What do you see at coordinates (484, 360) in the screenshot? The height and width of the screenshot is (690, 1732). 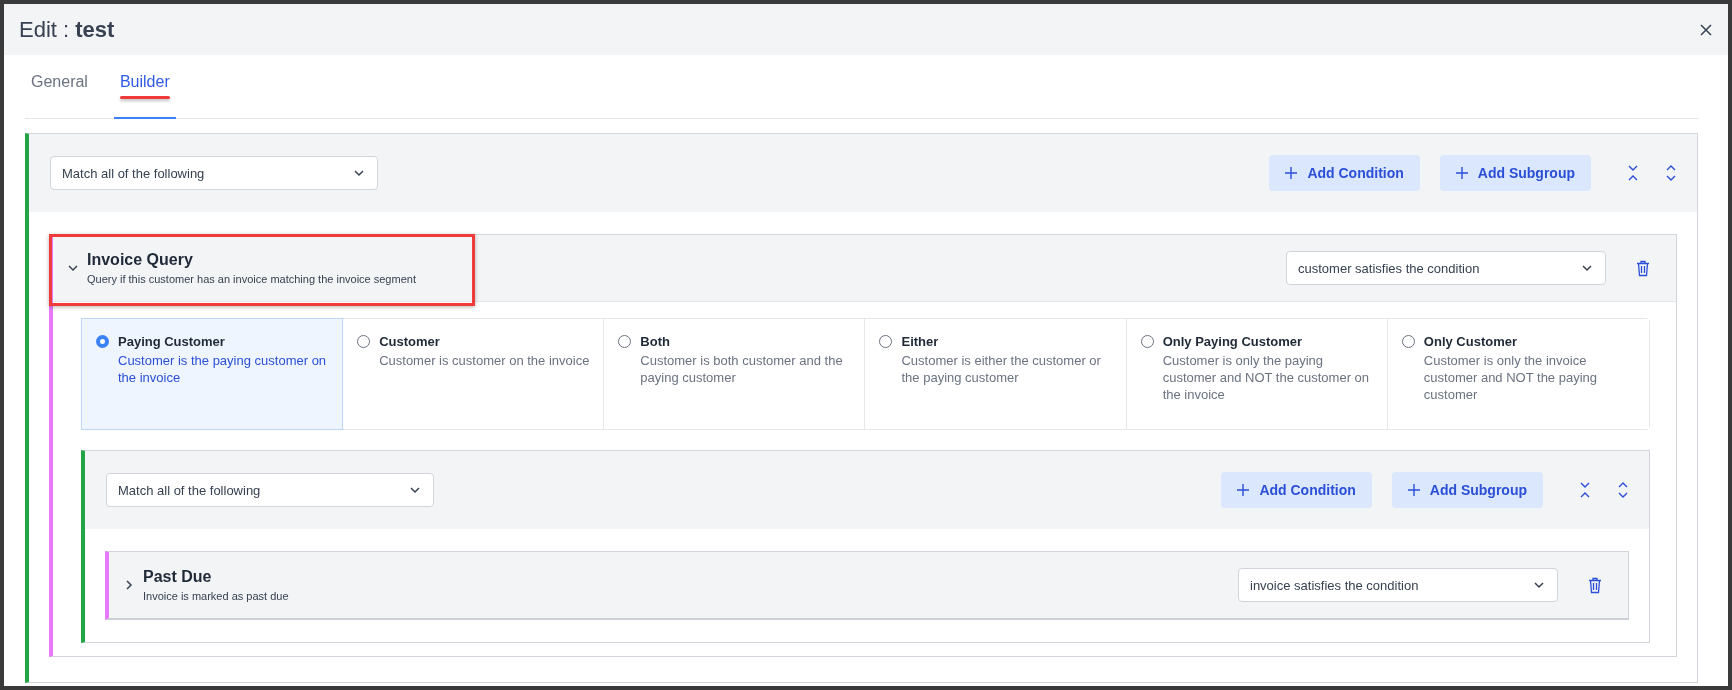 I see `option-description: Customer is customer on the invoice` at bounding box center [484, 360].